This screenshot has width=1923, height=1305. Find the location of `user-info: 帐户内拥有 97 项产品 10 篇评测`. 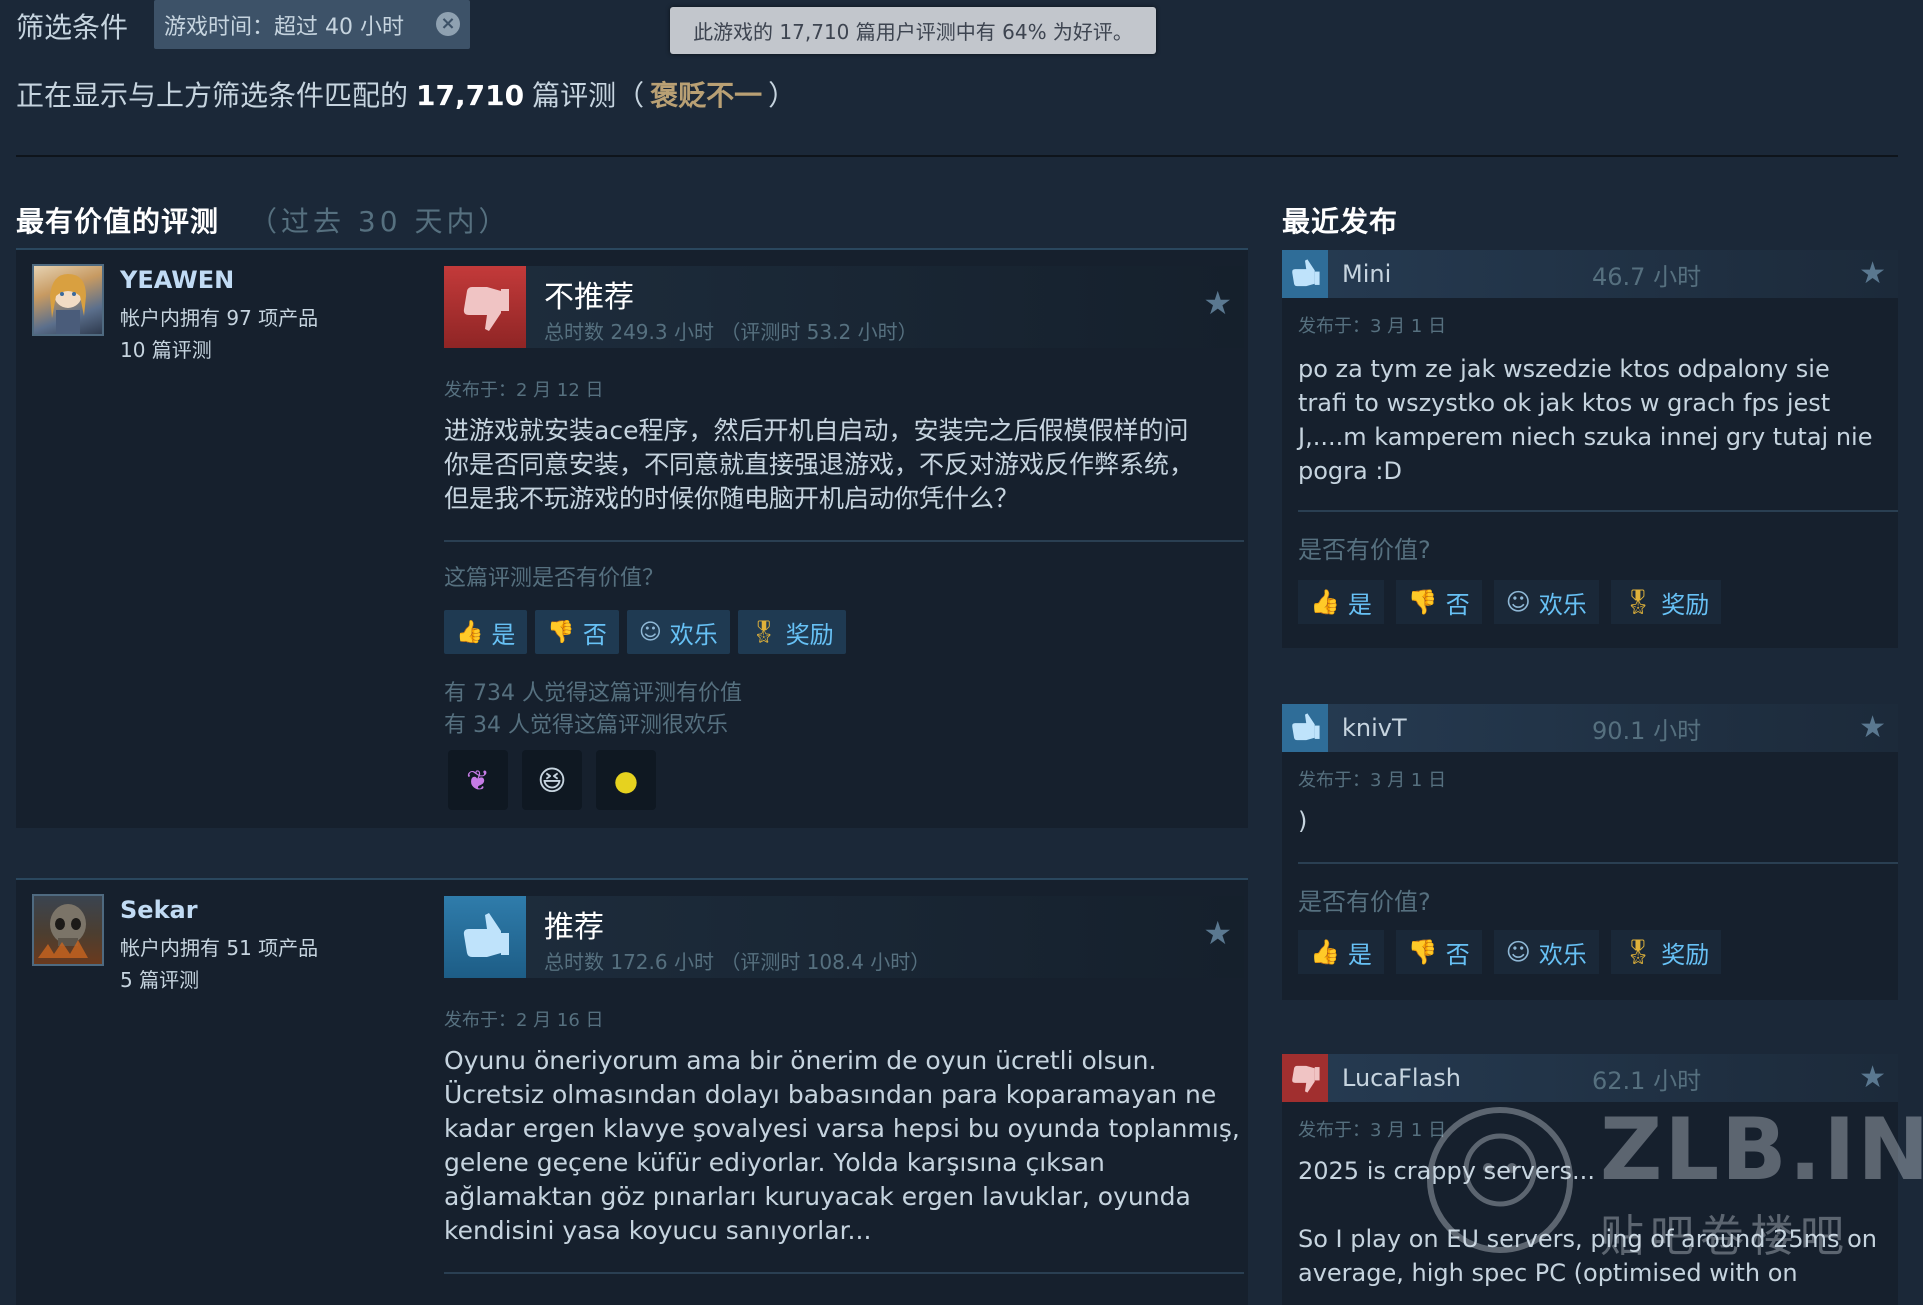

user-info: 帐户内拥有 97 项产品 10 篇评测 is located at coordinates (219, 334).